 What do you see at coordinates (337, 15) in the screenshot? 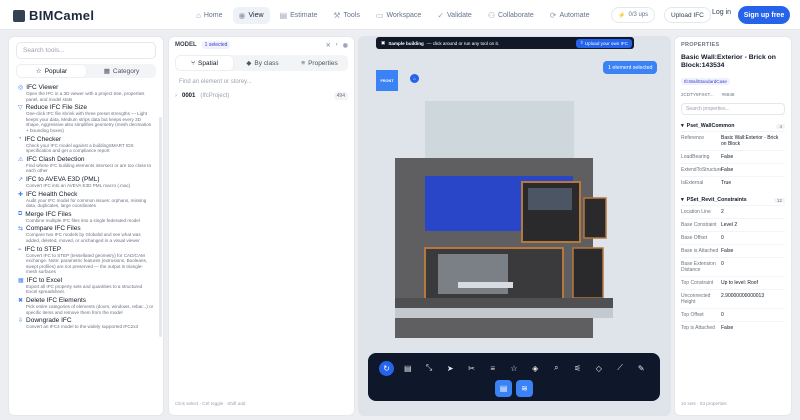
I see `nav-tools-icon: ⚒` at bounding box center [337, 15].